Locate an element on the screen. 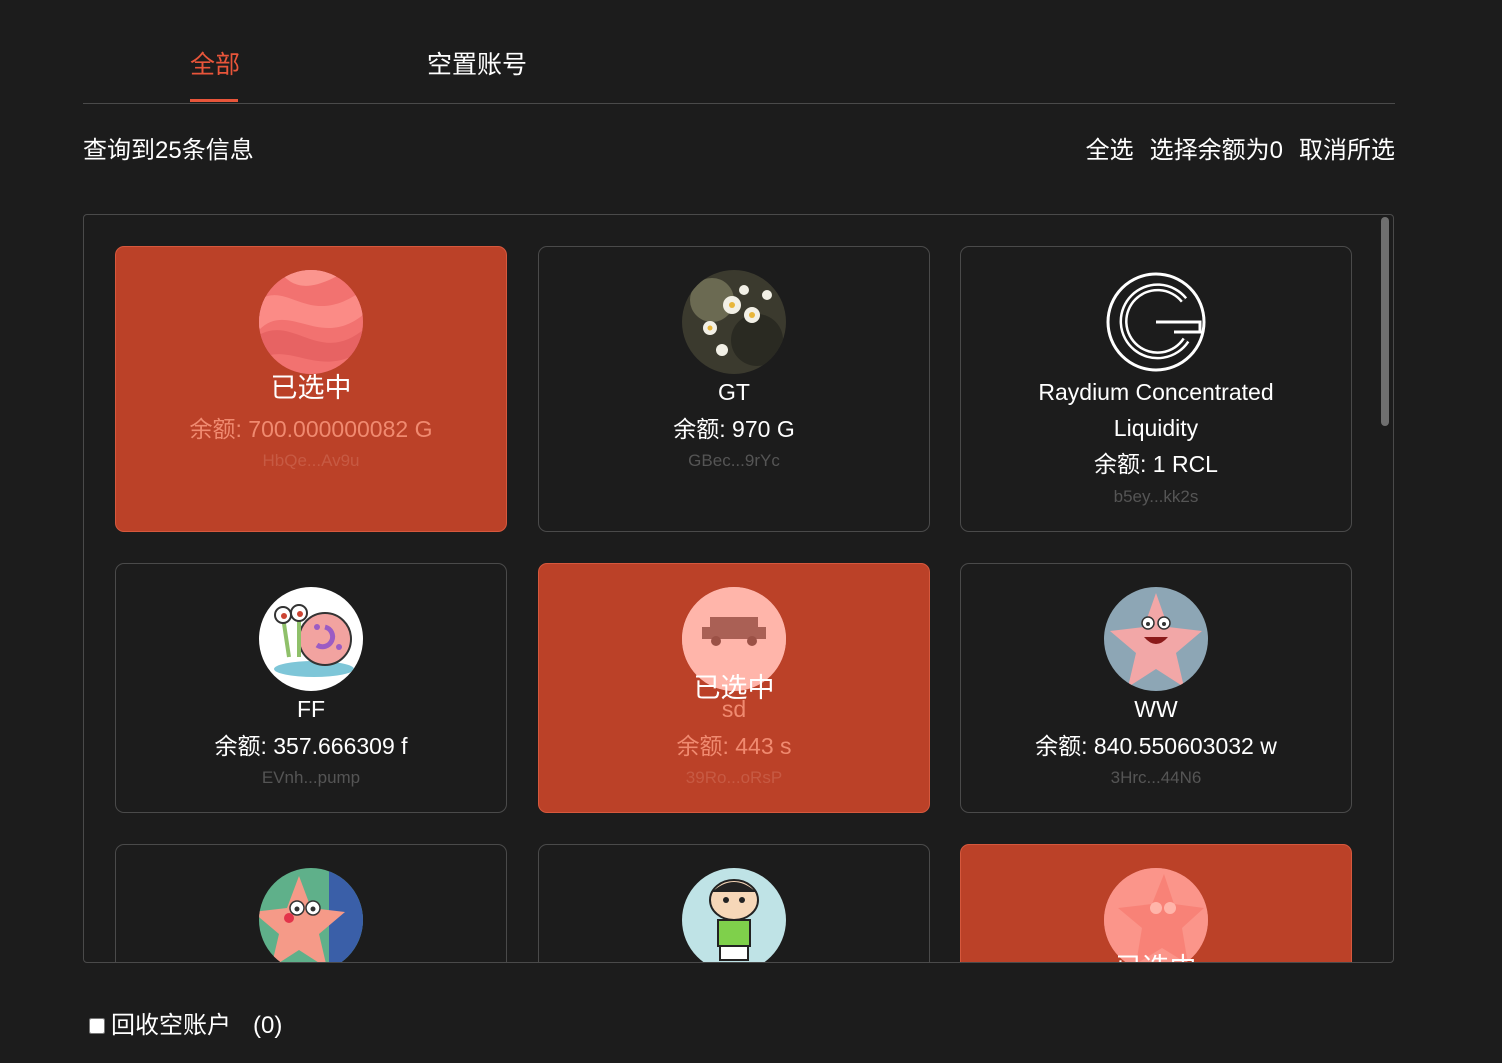 Image resolution: width=1502 pixels, height=1063 pixels. patrick-waving-avatar is located at coordinates (311, 915).